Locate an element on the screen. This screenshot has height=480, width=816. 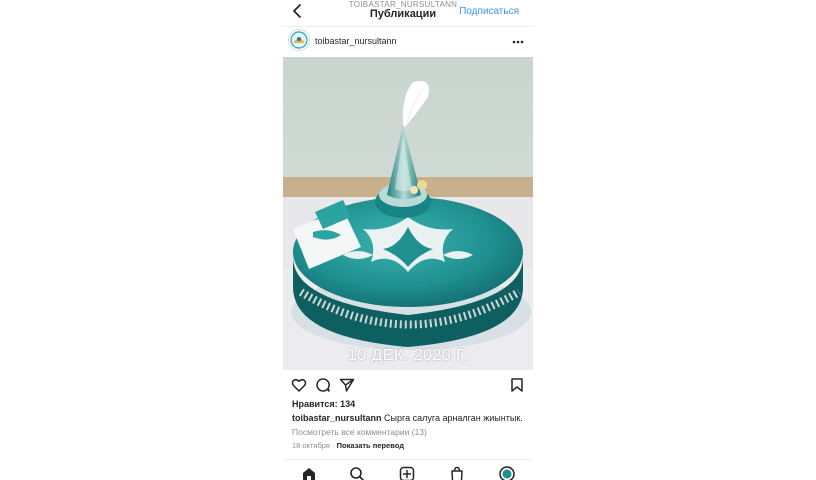
page-title: Публикации is located at coordinates (403, 14).